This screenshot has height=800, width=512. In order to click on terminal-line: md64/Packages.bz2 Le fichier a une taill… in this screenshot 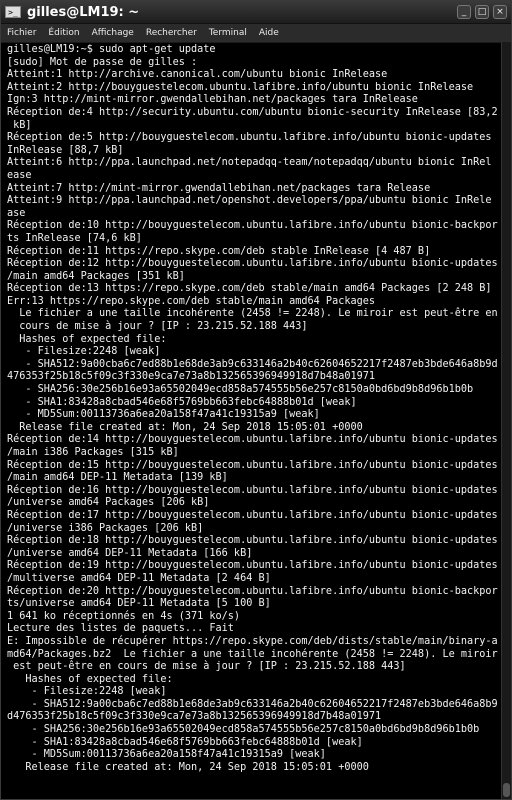, I will do `click(252, 654)`.